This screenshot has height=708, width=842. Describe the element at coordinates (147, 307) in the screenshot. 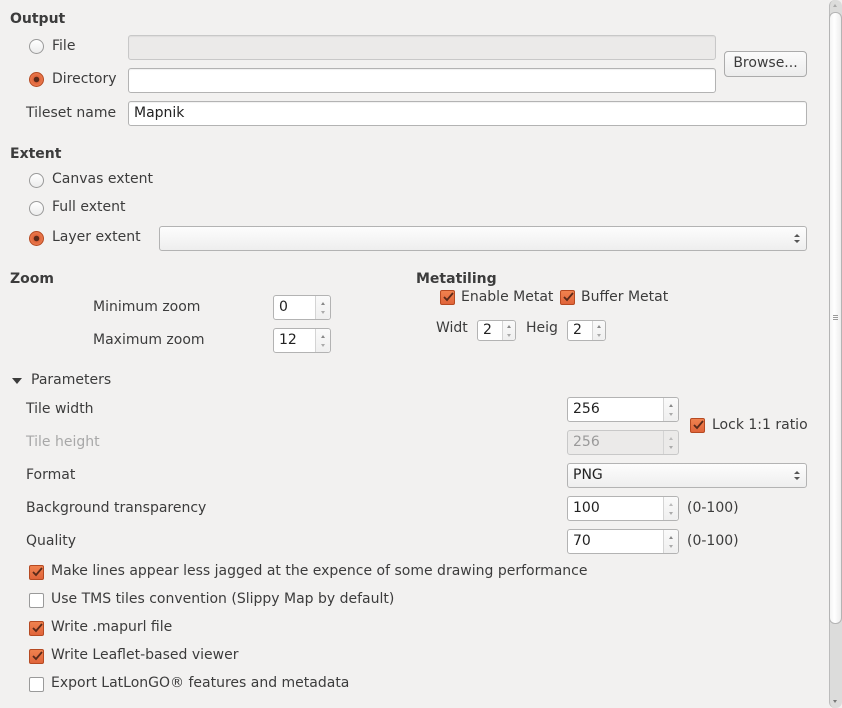

I see `min-zoom-label: Minimum zoom` at that location.